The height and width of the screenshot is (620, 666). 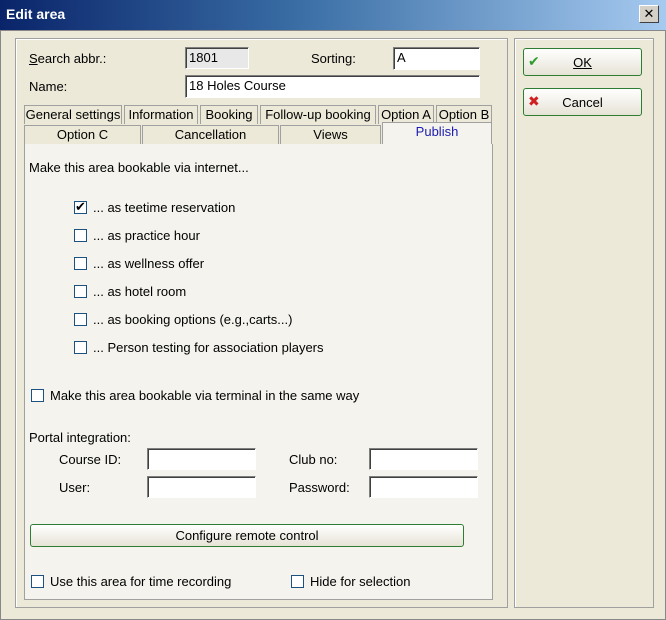 What do you see at coordinates (313, 459) in the screenshot?
I see `club-no-label: Club no:` at bounding box center [313, 459].